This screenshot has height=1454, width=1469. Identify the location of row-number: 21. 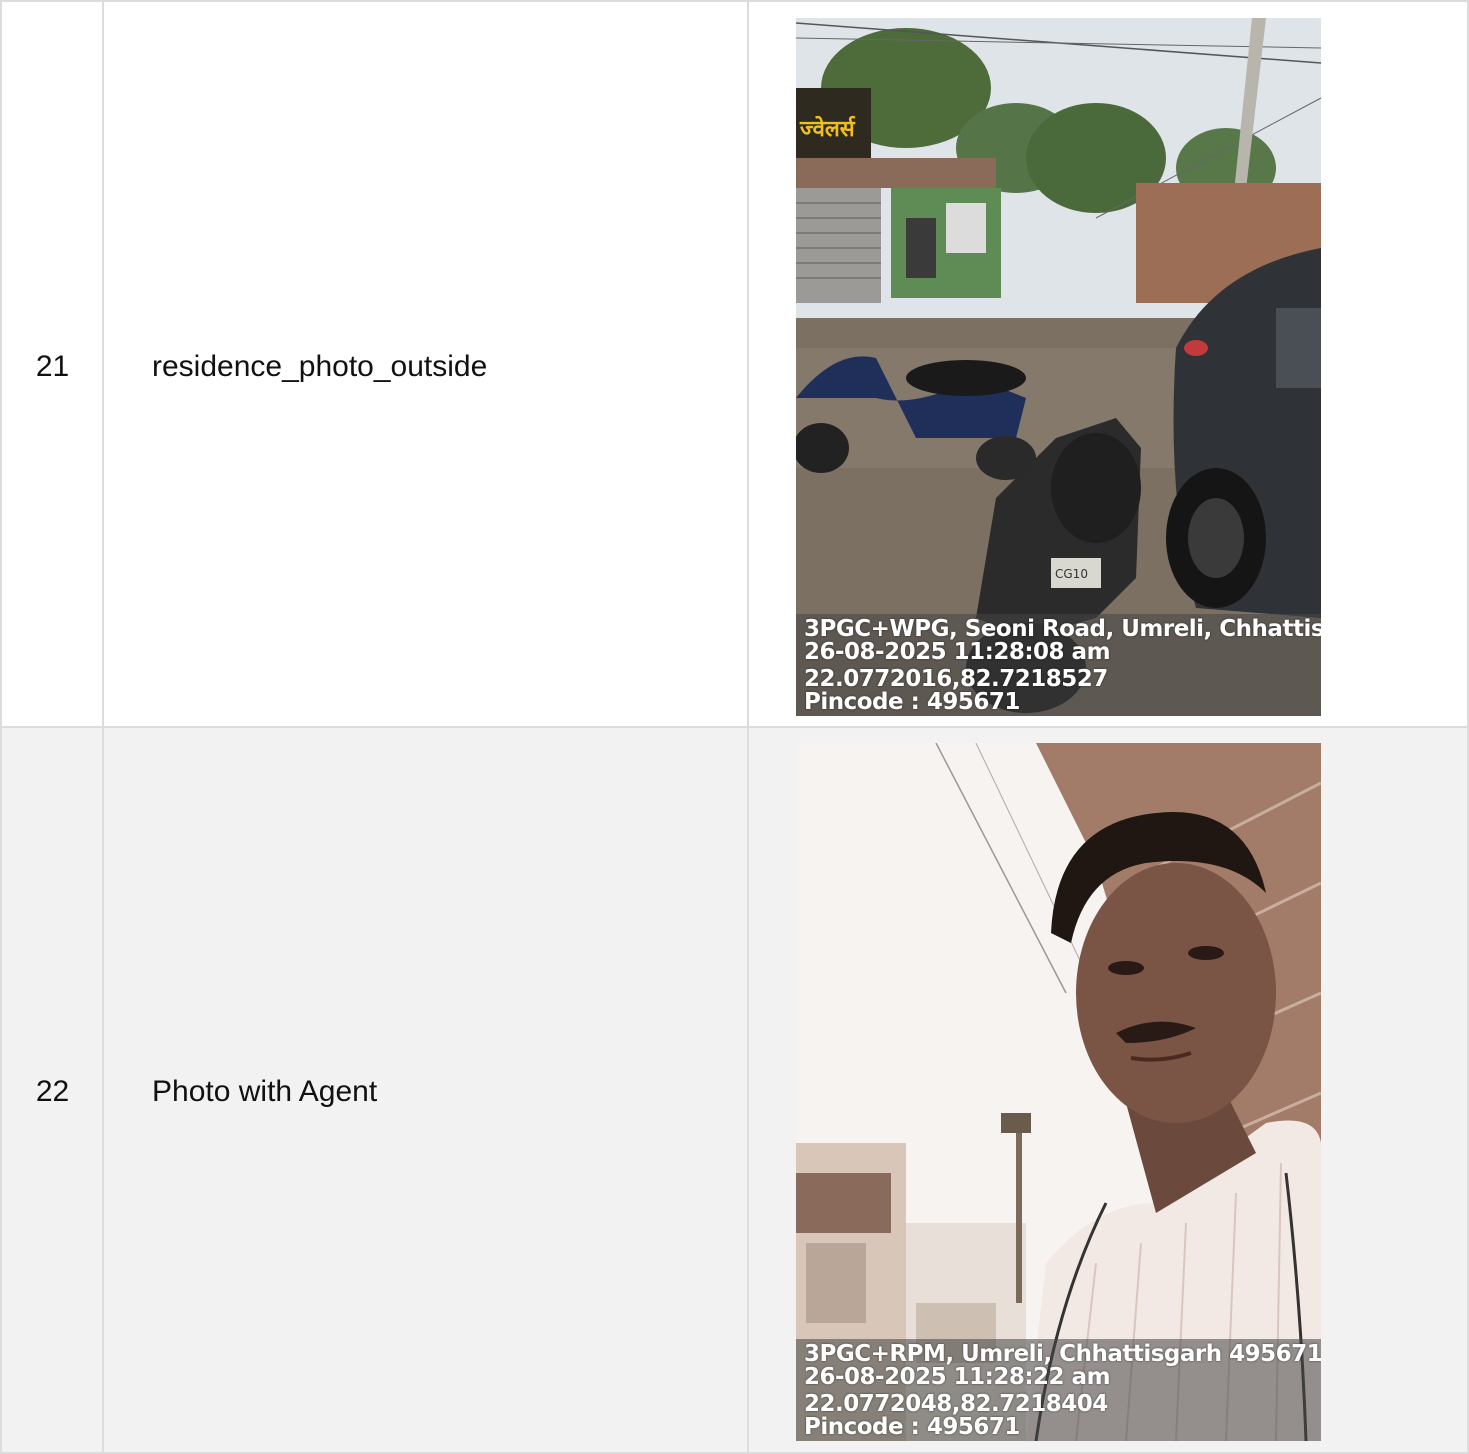
(52, 366).